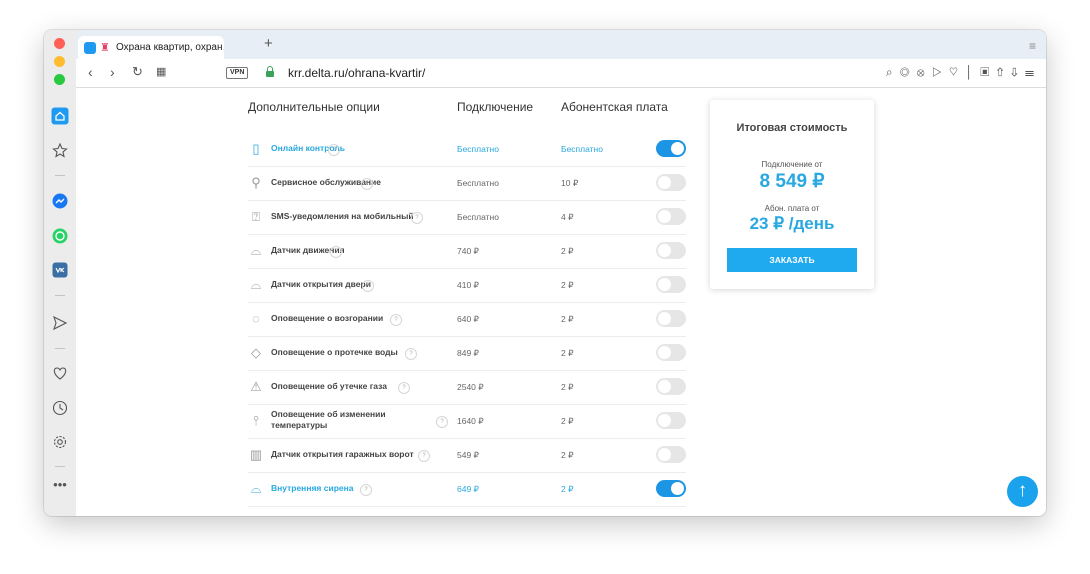 This screenshot has width=1090, height=574. I want to click on vpn-badge: VPN, so click(237, 73).